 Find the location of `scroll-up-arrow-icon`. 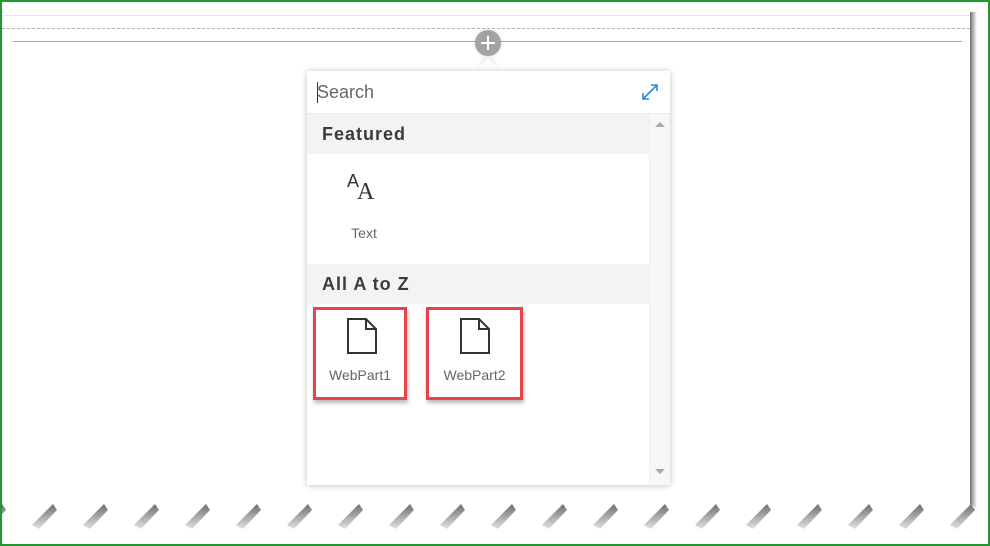

scroll-up-arrow-icon is located at coordinates (660, 124).